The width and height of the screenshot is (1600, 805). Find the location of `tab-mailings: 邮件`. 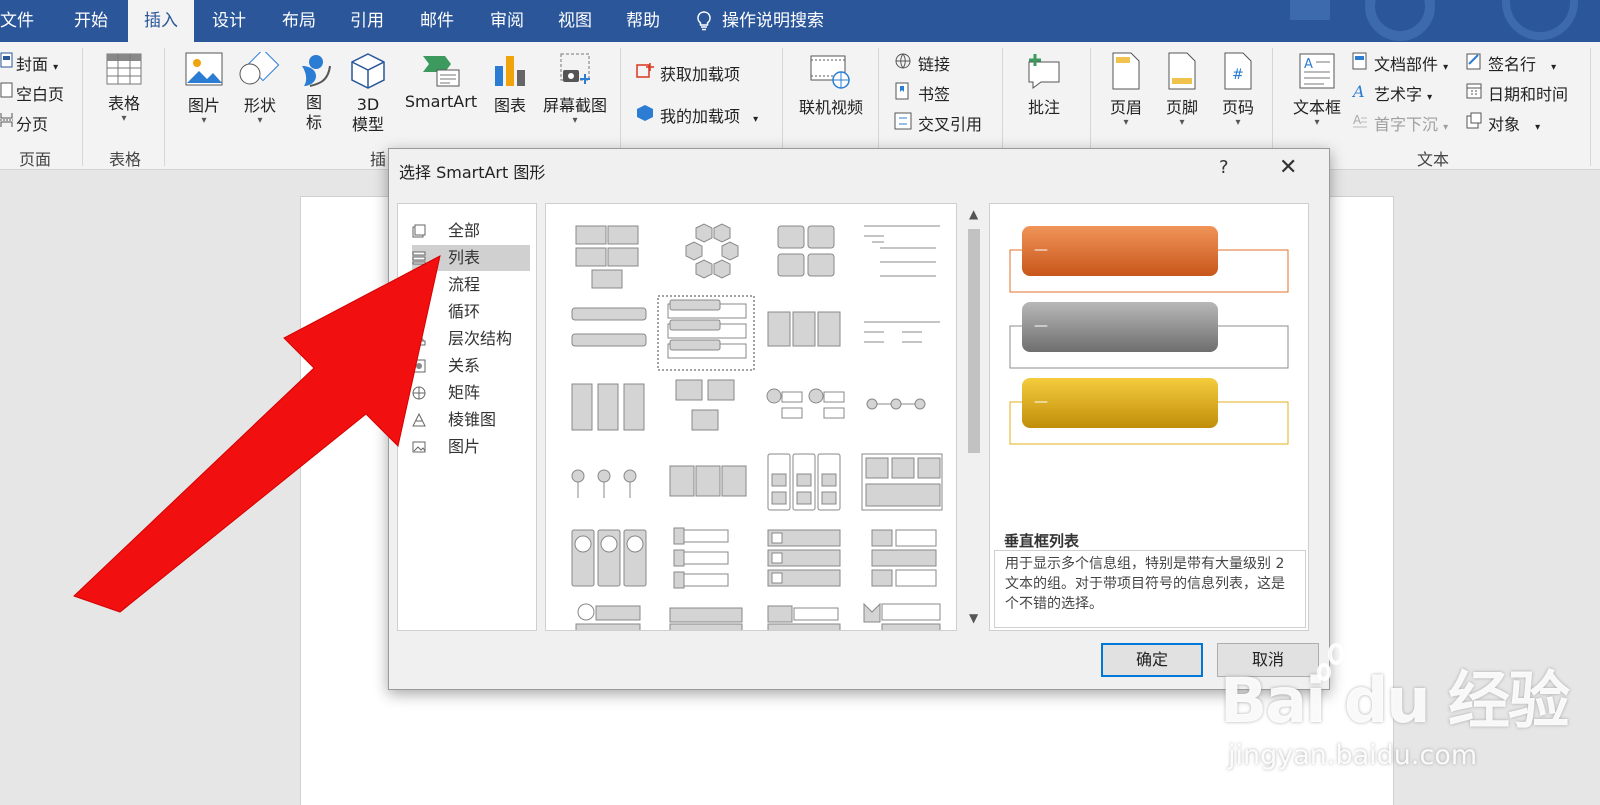

tab-mailings: 邮件 is located at coordinates (437, 21).